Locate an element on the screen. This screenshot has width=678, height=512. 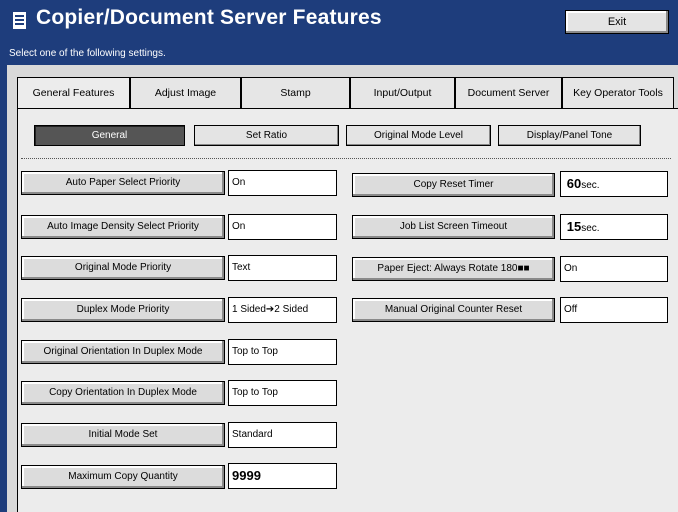
paper-eject-always-rotate-value: On is located at coordinates (614, 269).